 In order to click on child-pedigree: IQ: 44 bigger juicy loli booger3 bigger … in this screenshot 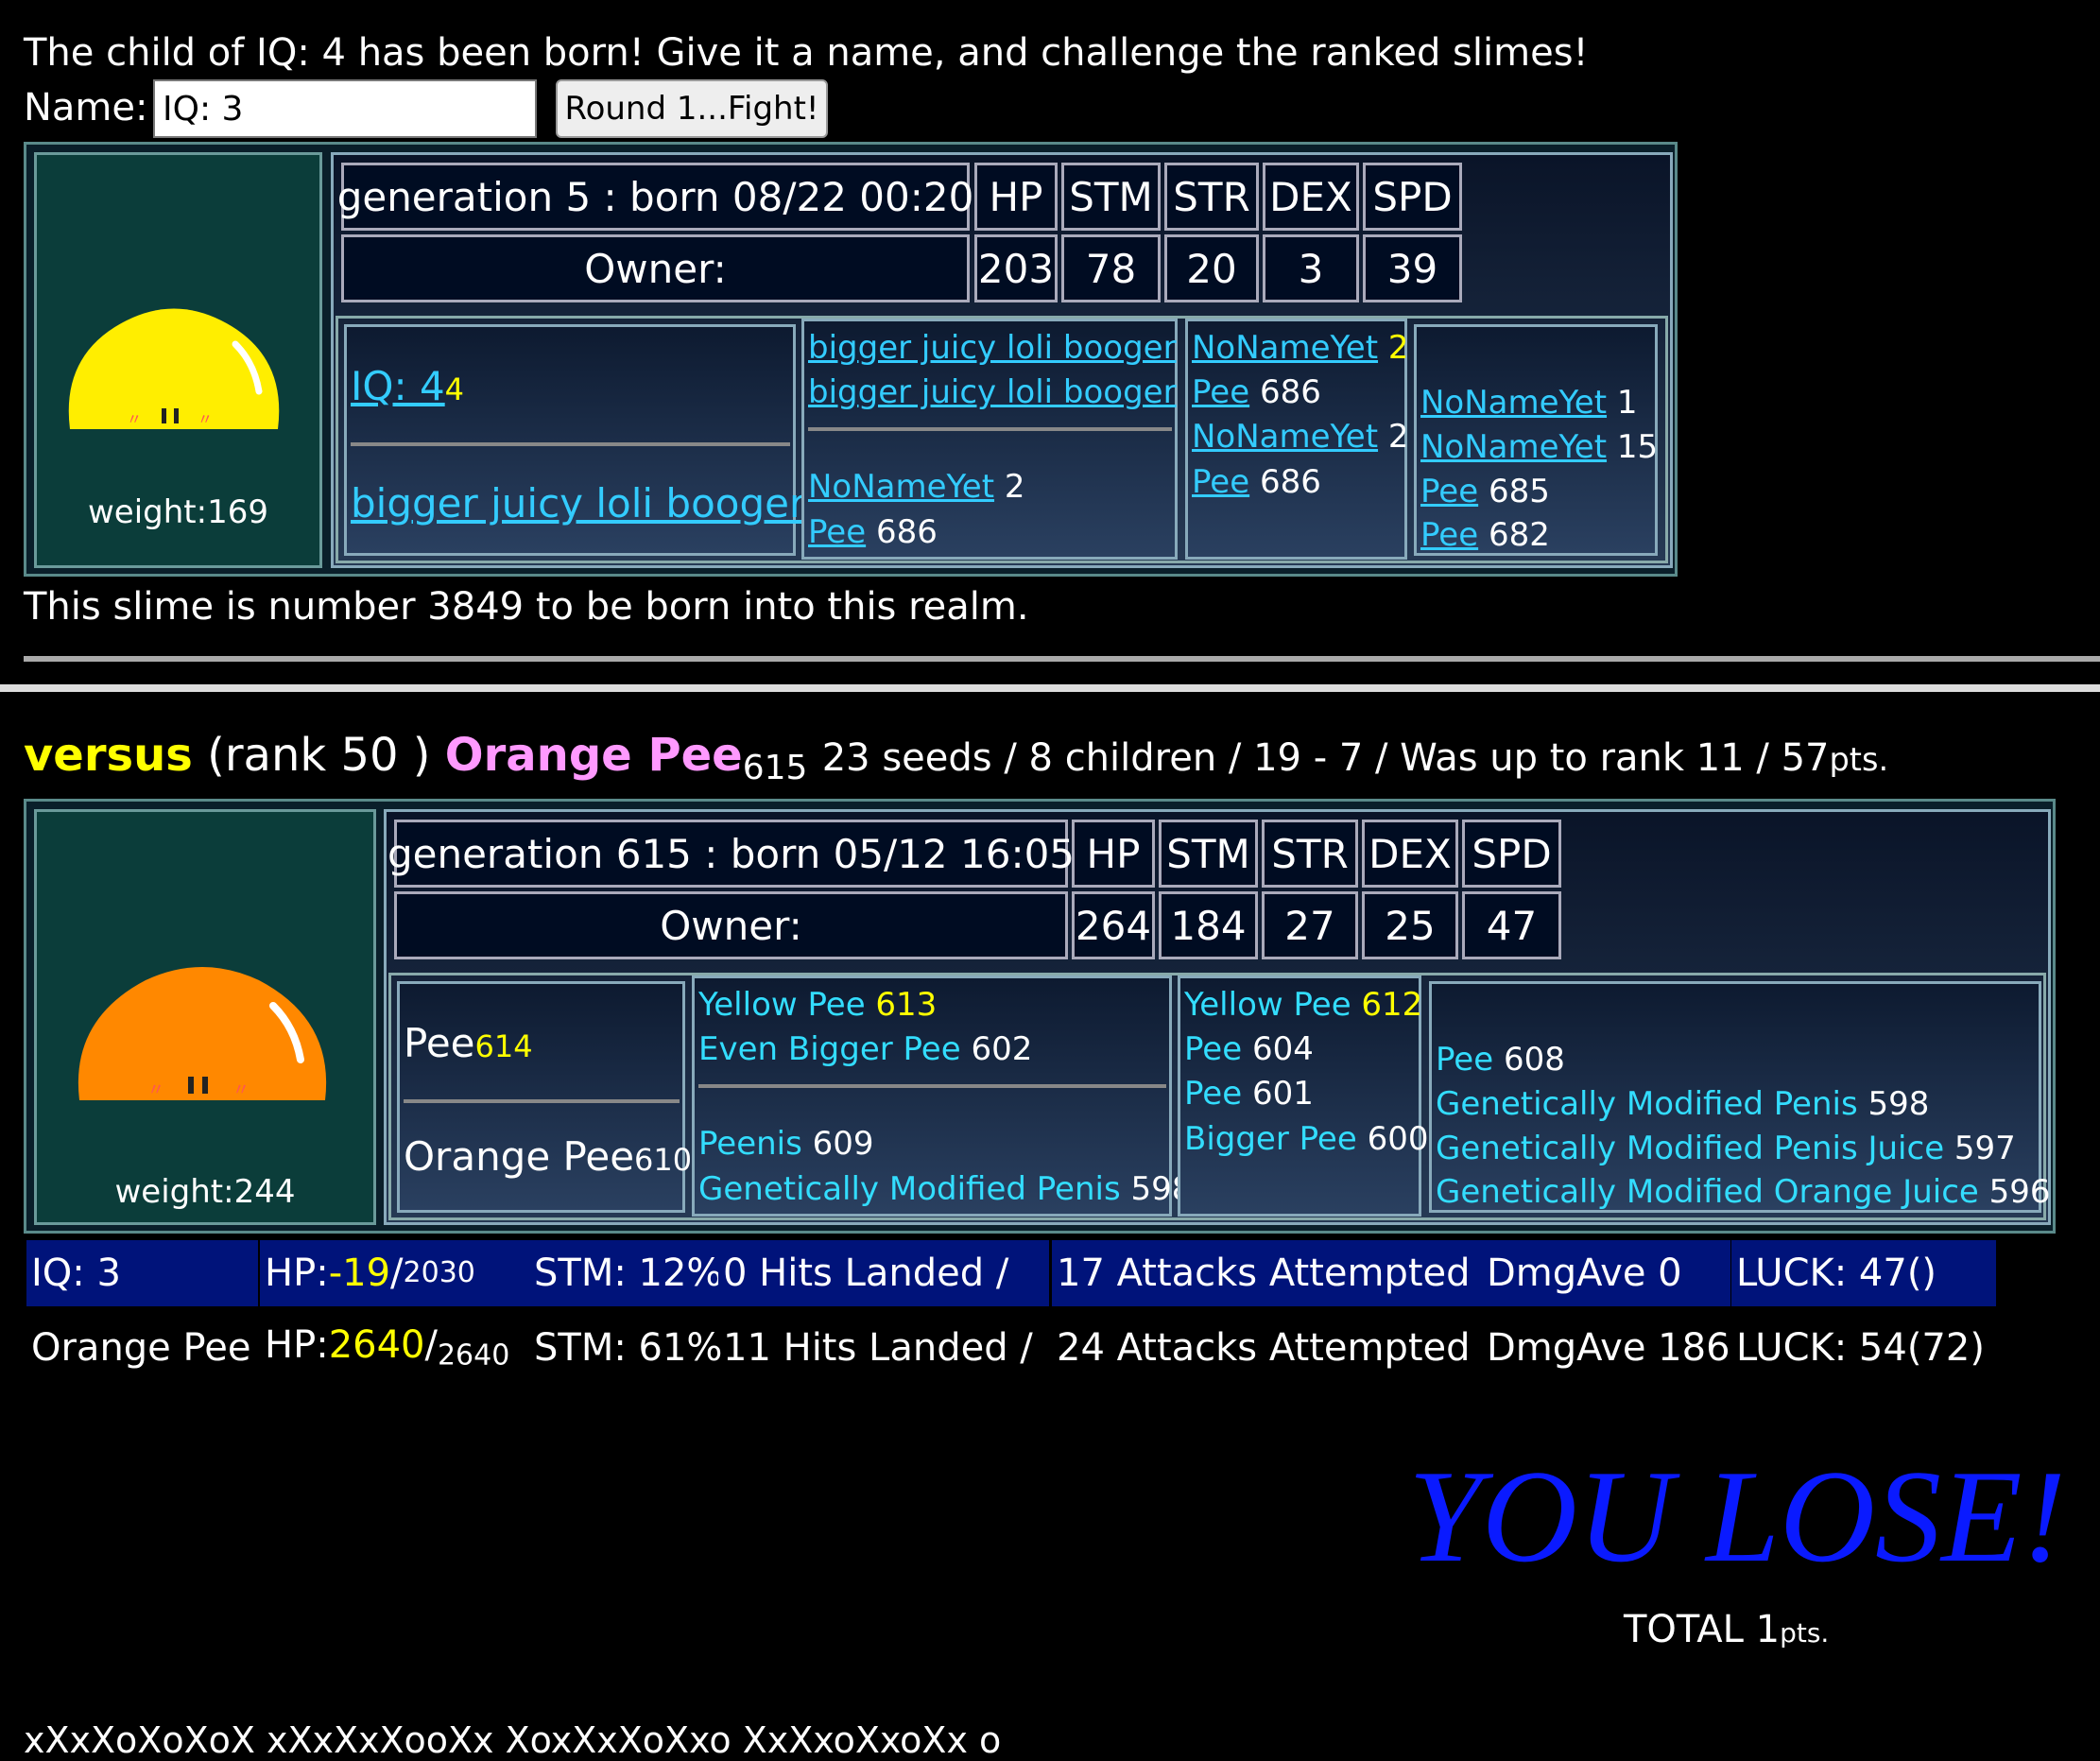, I will do `click(1002, 439)`.